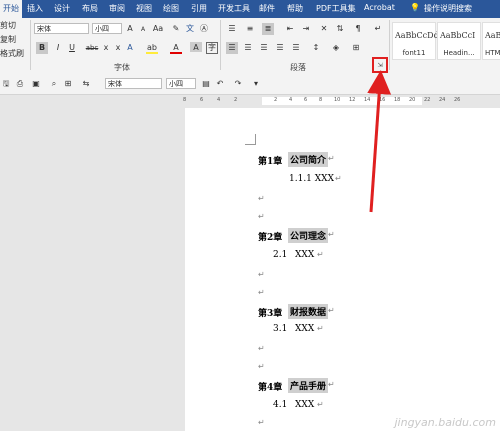 This screenshot has width=500, height=431. What do you see at coordinates (306, 100) in the screenshot?
I see `ruler-tick: 6` at bounding box center [306, 100].